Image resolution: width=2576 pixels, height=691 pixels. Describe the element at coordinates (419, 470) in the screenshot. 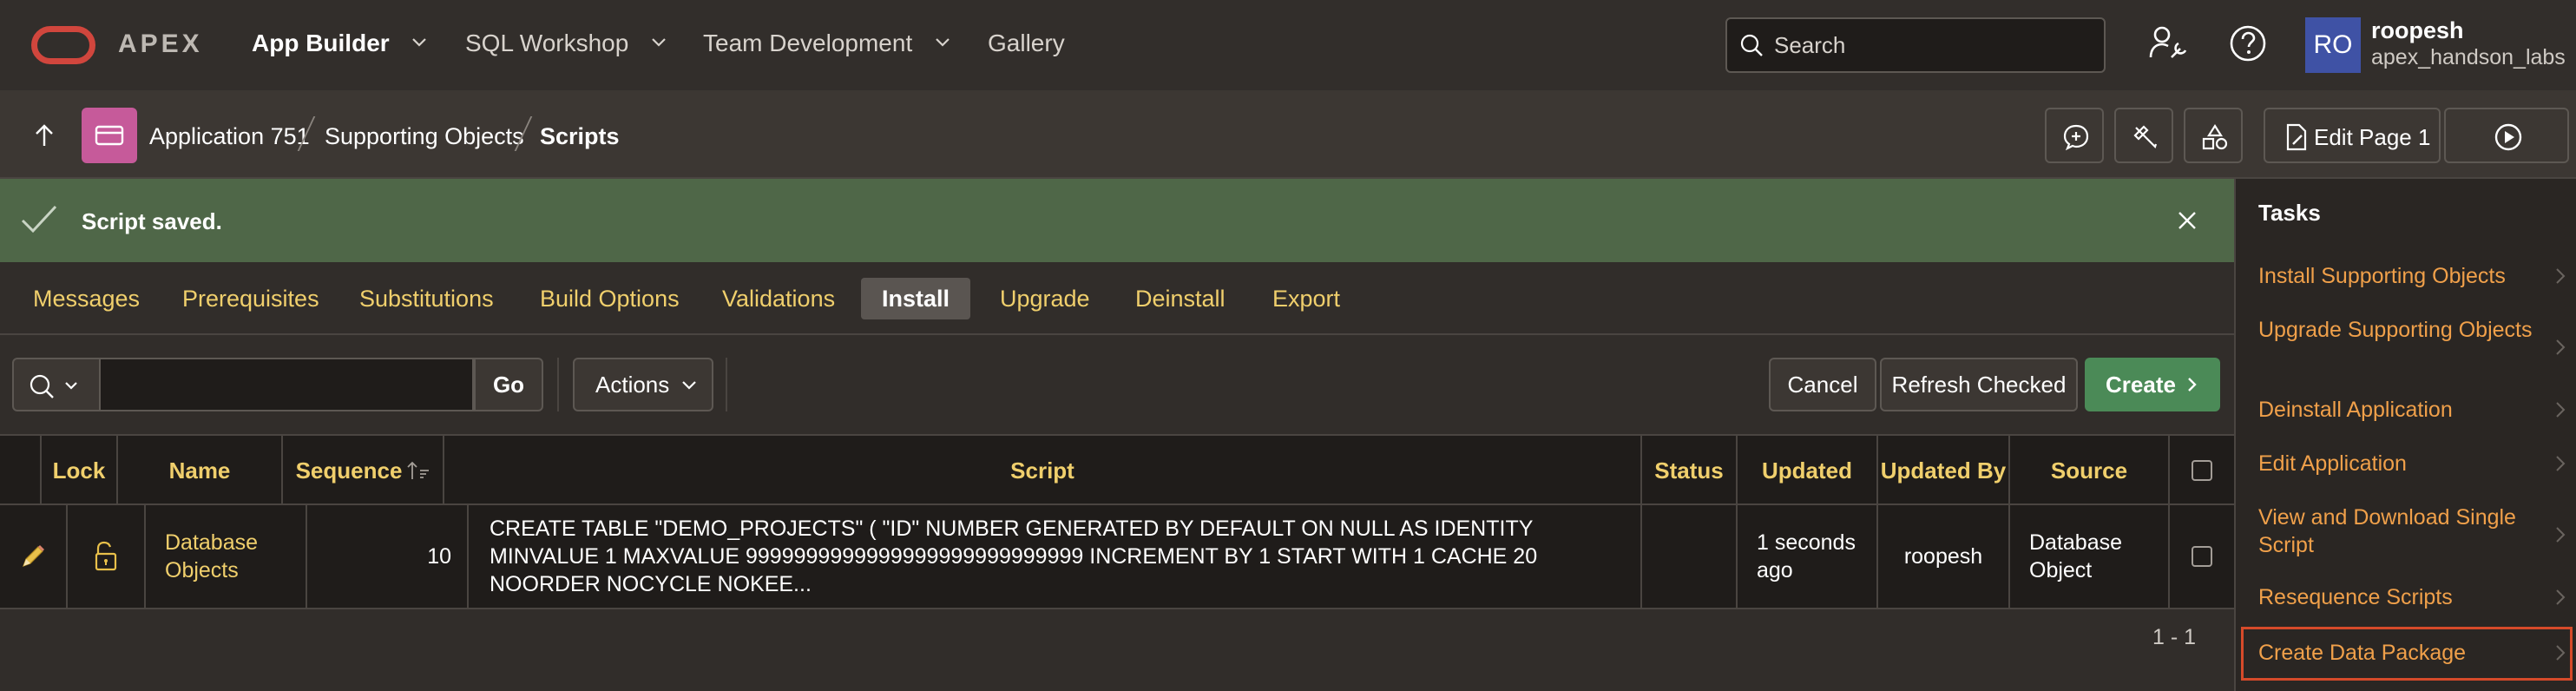

I see `sort-asc-icon` at that location.